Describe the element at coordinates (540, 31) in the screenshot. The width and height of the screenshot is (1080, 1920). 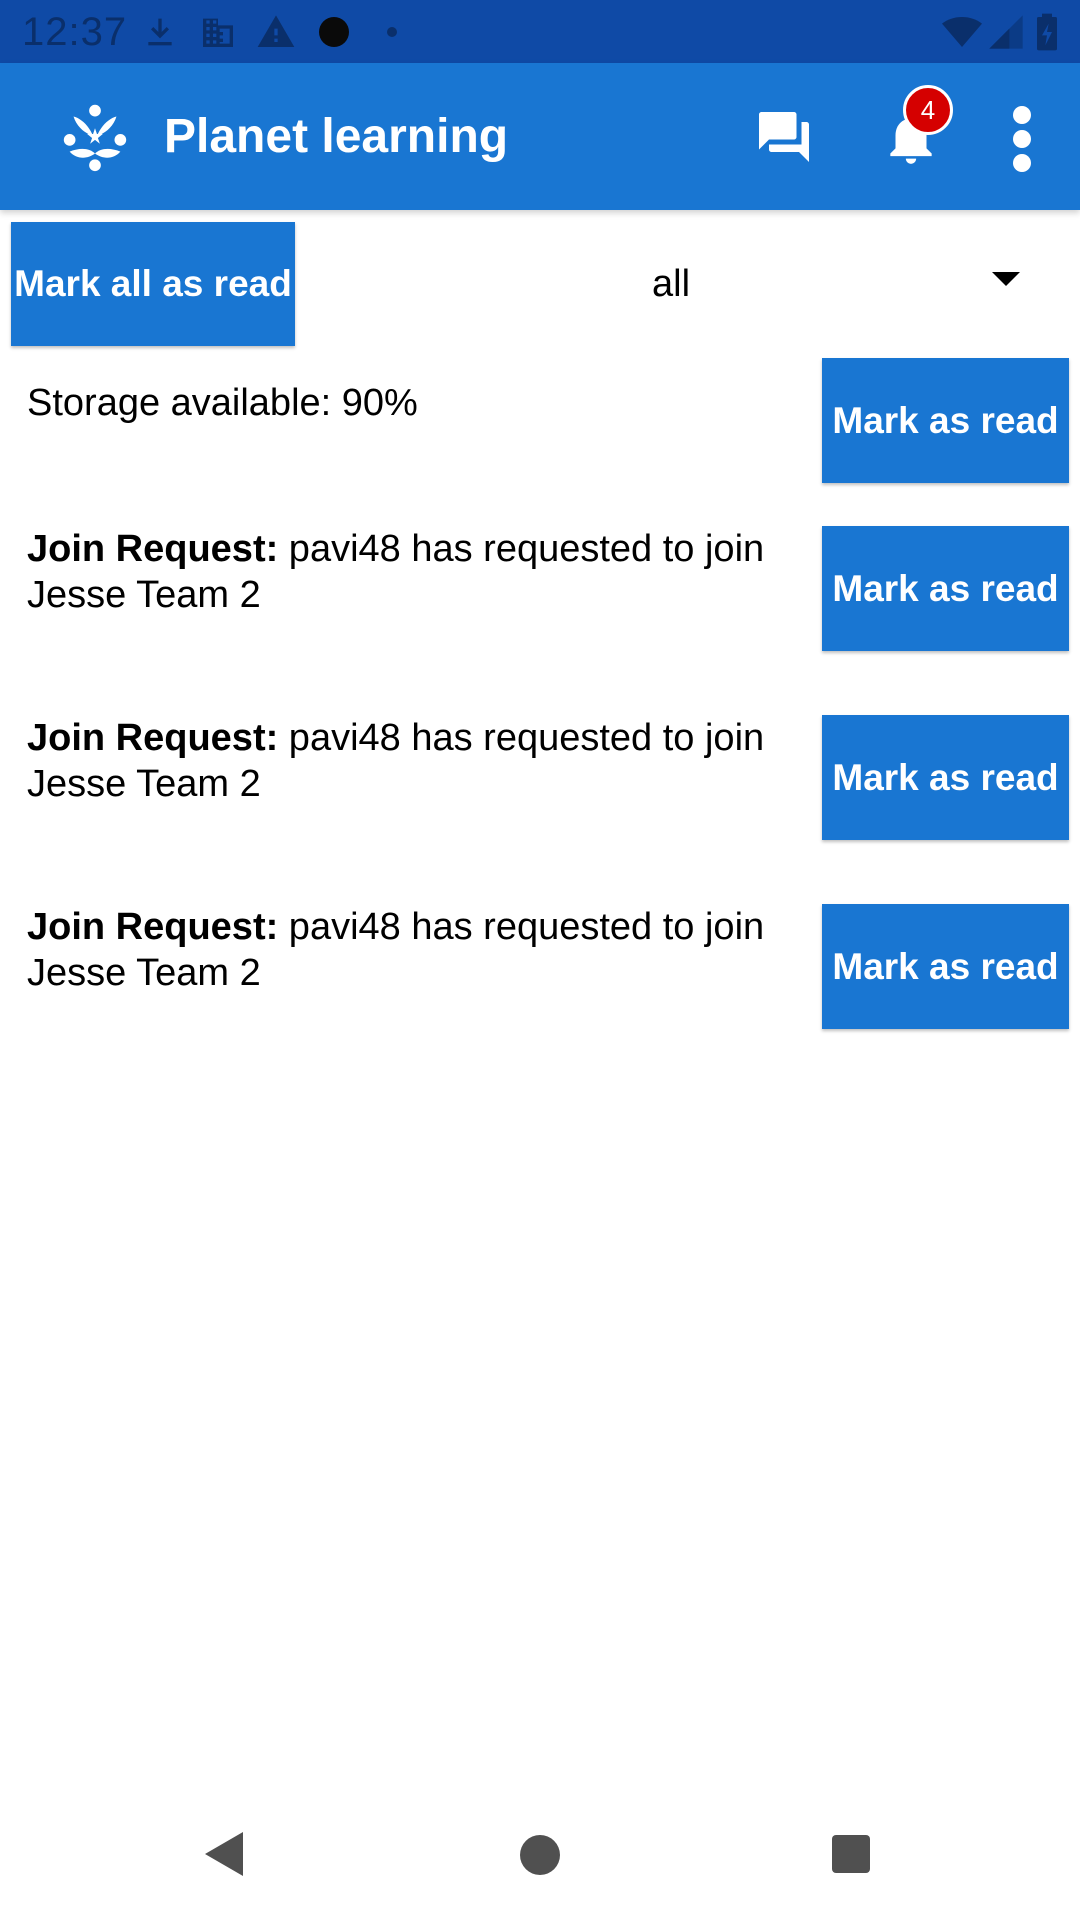
I see `status-bar: 12:37` at that location.